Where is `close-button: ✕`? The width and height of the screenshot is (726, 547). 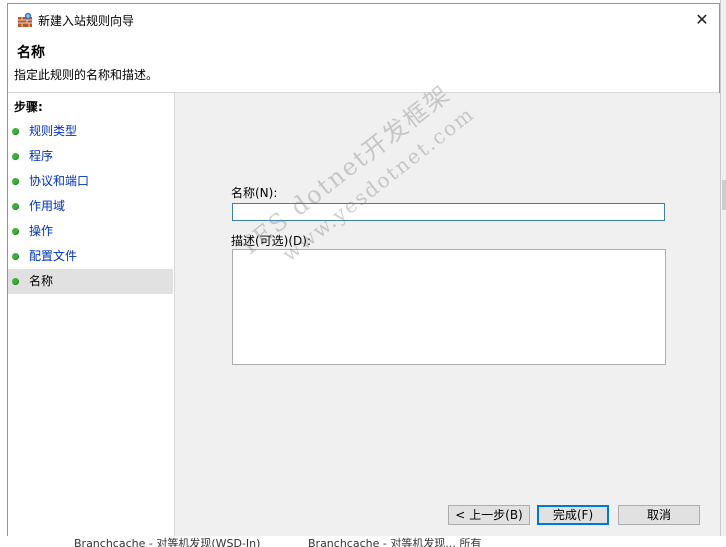
close-button: ✕ is located at coordinates (702, 19).